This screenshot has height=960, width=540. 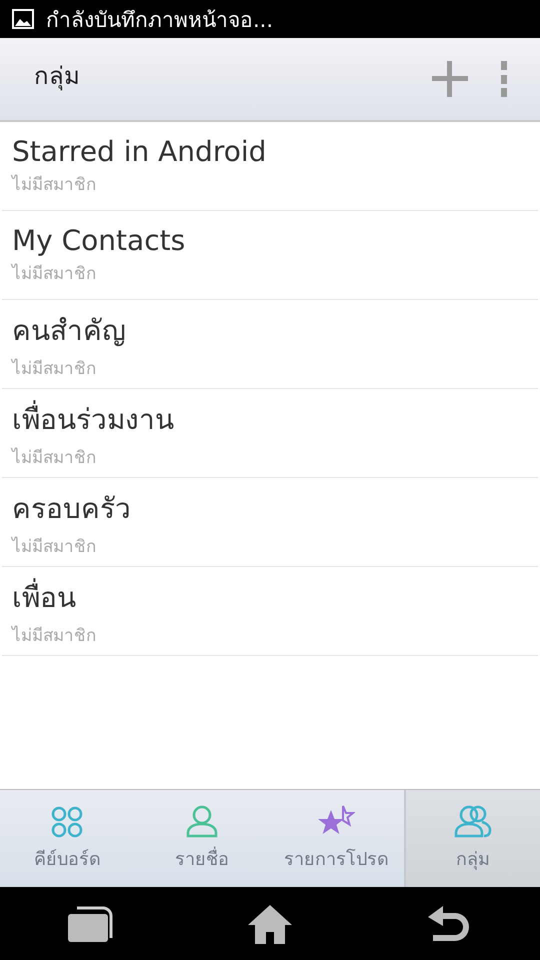 I want to click on group-name: Starred in Android, so click(x=140, y=151).